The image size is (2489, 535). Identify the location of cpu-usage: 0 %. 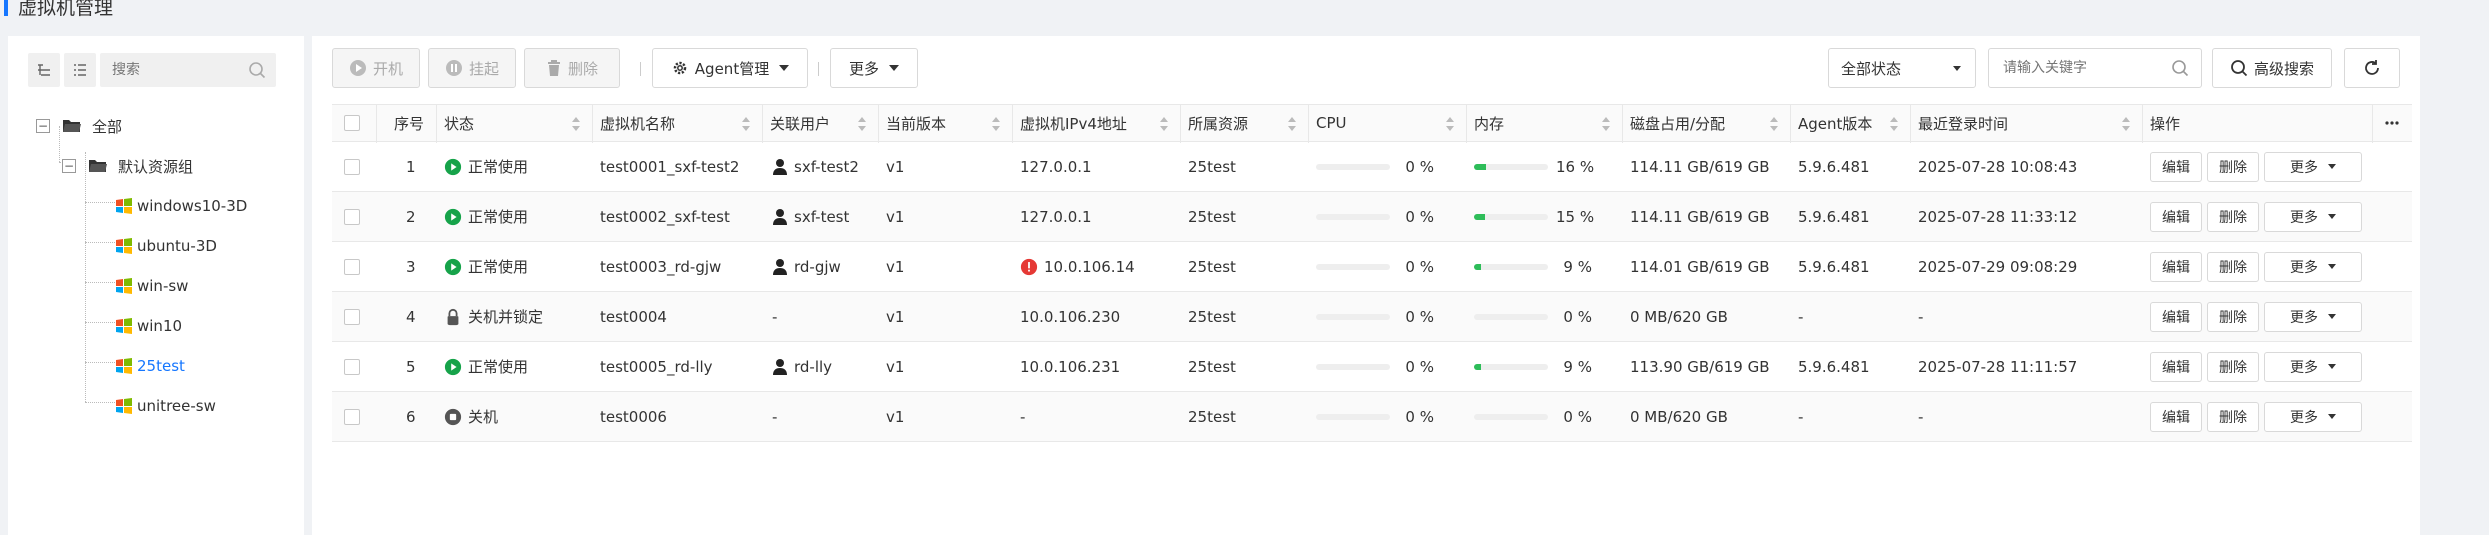
(1419, 366).